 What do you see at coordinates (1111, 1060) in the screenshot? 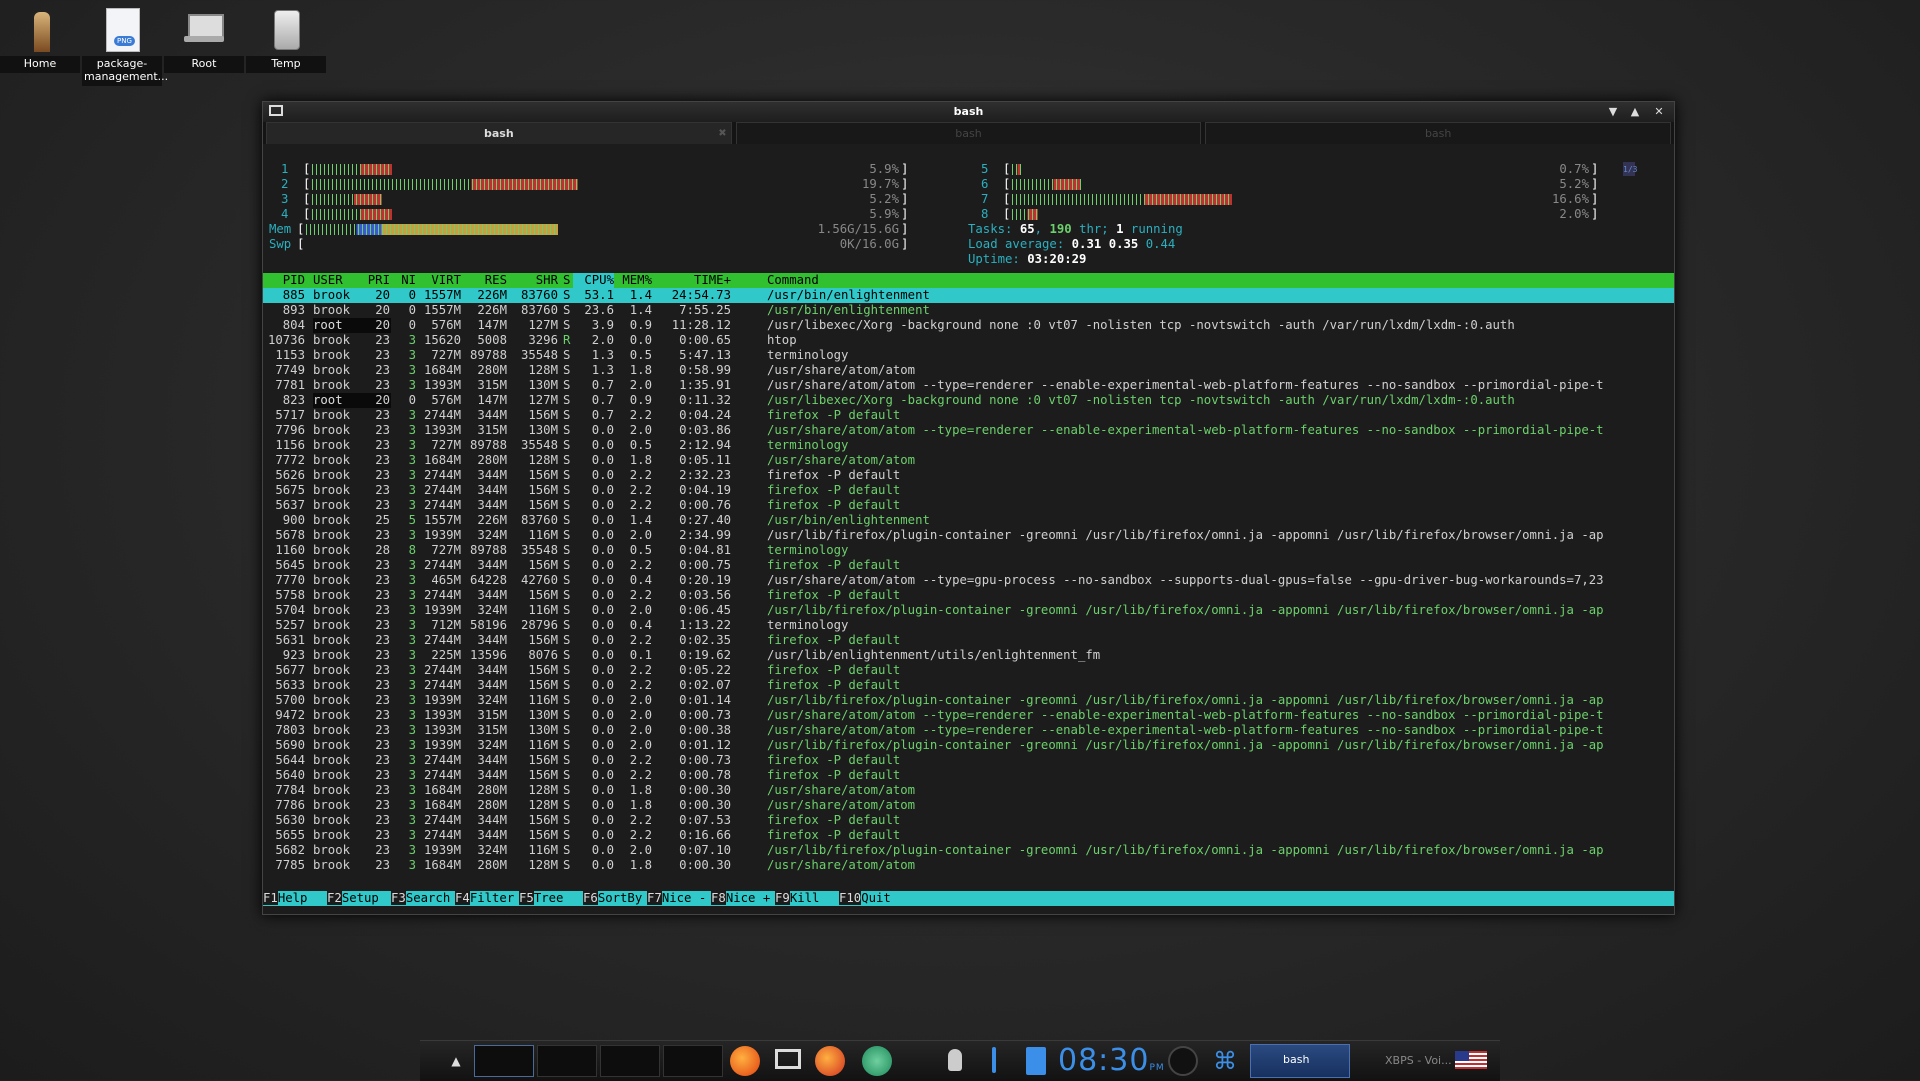
I see `clock: 08:30PM` at bounding box center [1111, 1060].